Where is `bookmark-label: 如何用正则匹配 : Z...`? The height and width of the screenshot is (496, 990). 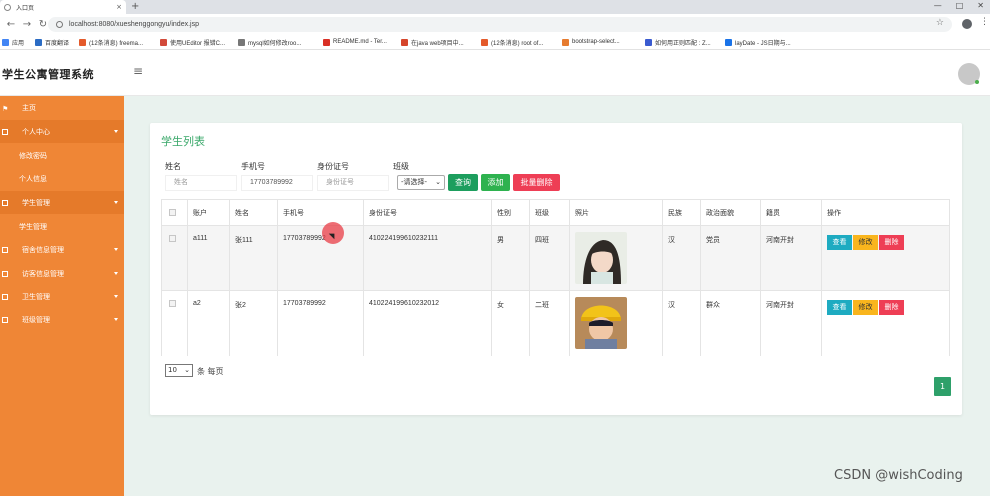 bookmark-label: 如何用正则匹配 : Z... is located at coordinates (683, 43).